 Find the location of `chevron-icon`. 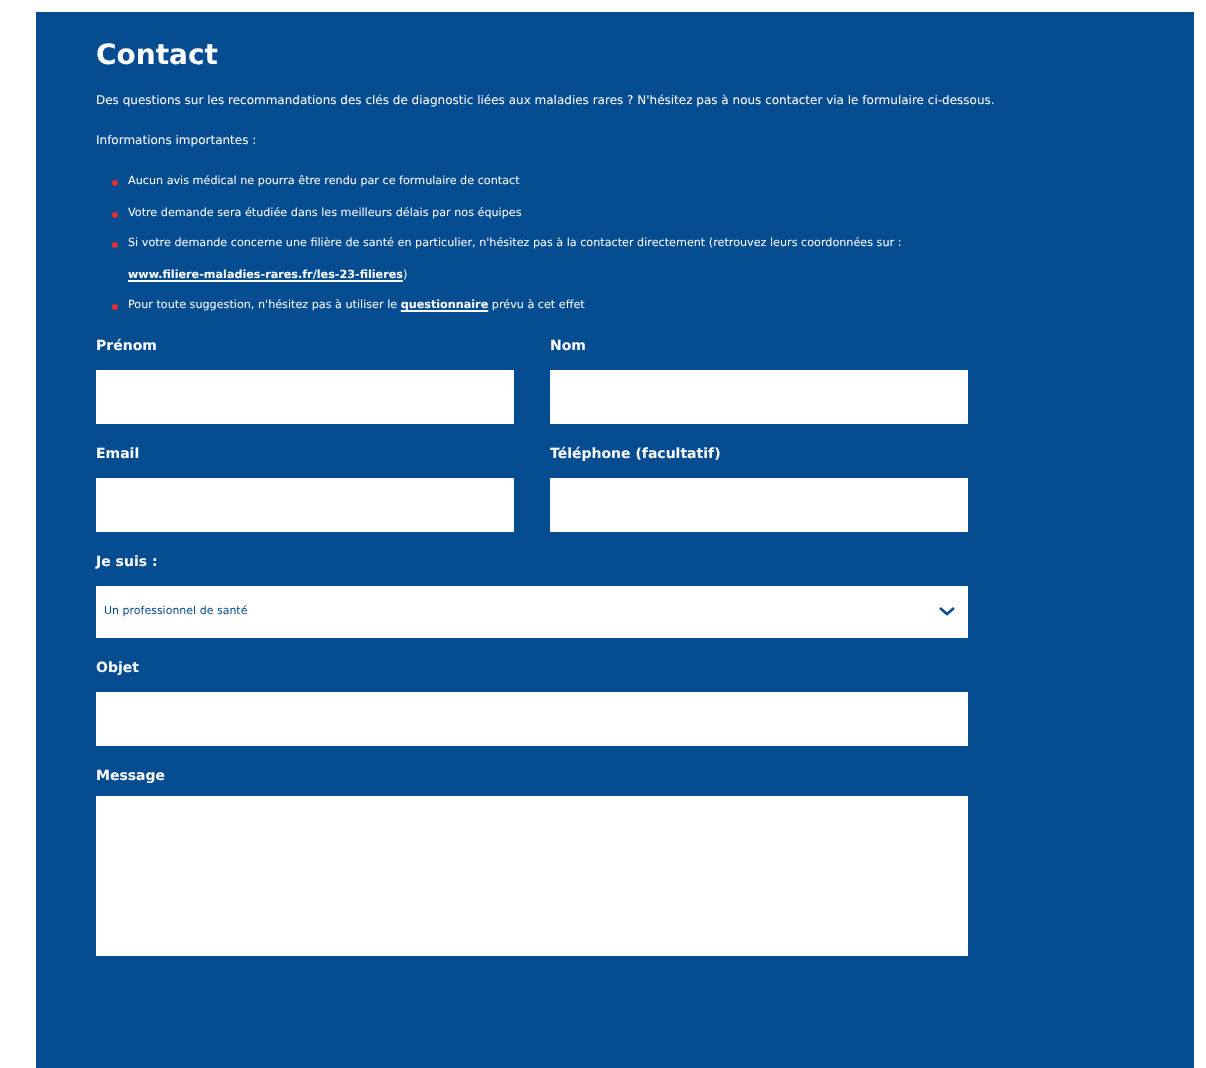

chevron-icon is located at coordinates (947, 611).